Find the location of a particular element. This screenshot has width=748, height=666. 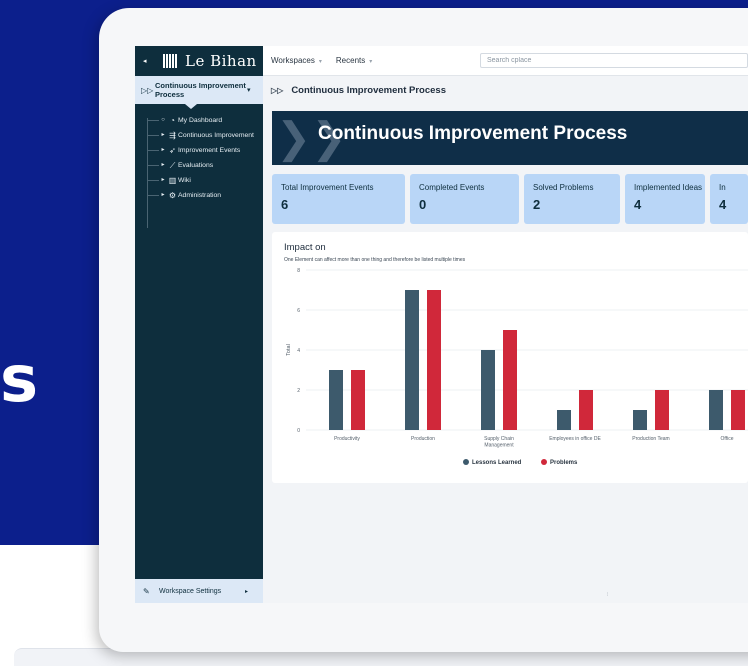

y-tick-label: 6 is located at coordinates (298, 311).